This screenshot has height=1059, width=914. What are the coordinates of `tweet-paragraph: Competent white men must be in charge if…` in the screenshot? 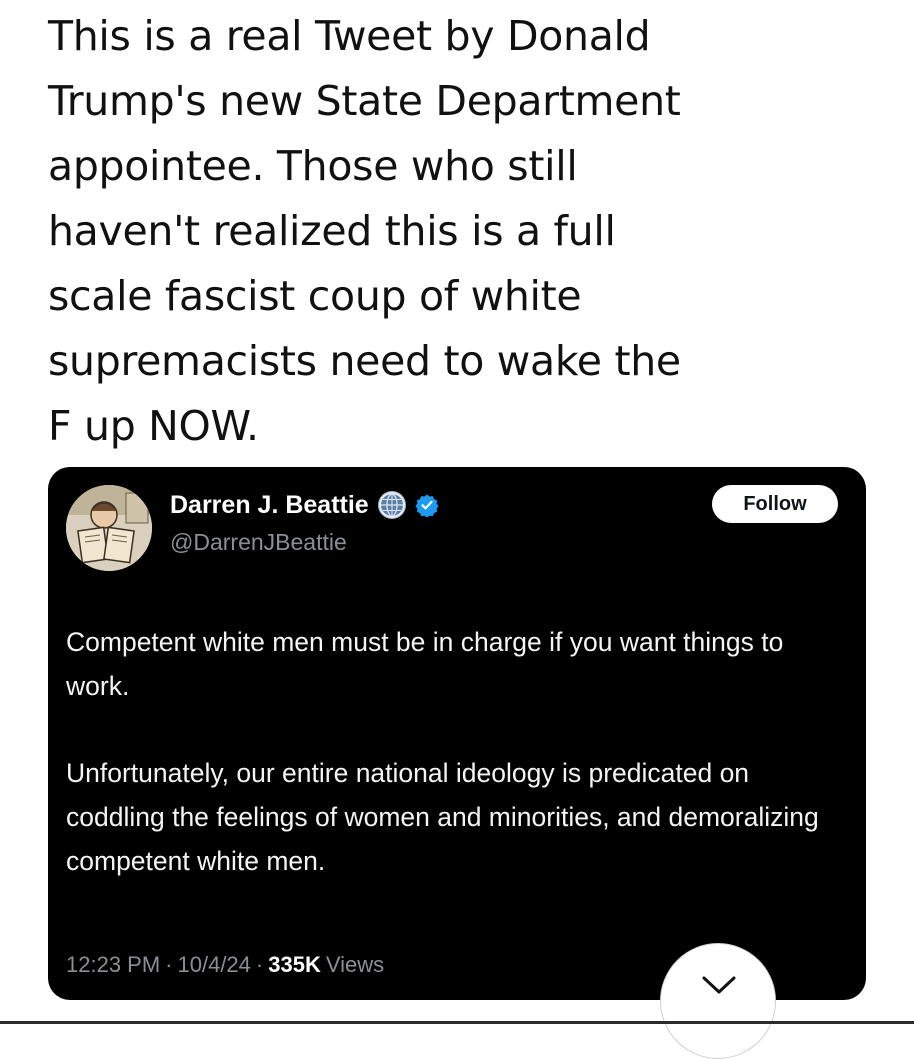 It's located at (425, 664).